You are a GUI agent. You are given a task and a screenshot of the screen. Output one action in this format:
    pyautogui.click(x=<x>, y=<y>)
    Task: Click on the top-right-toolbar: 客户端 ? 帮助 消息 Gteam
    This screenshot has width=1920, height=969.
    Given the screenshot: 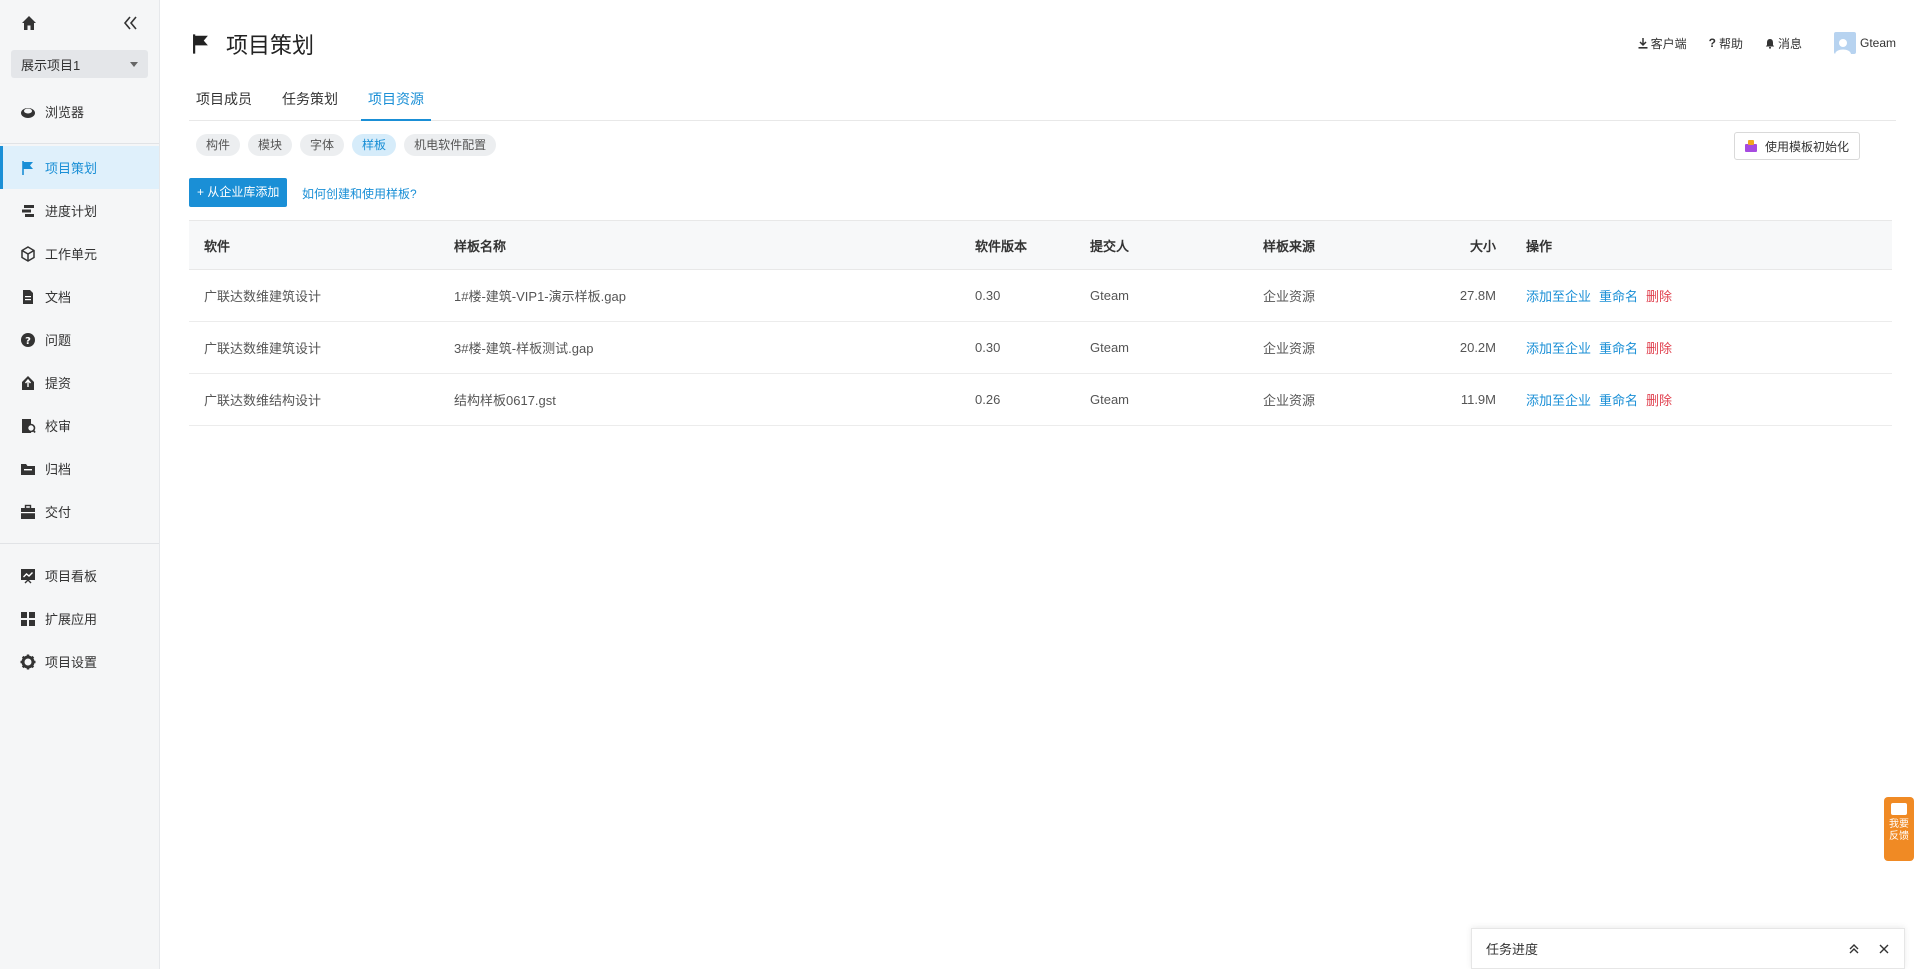 What is the action you would take?
    pyautogui.click(x=1756, y=43)
    